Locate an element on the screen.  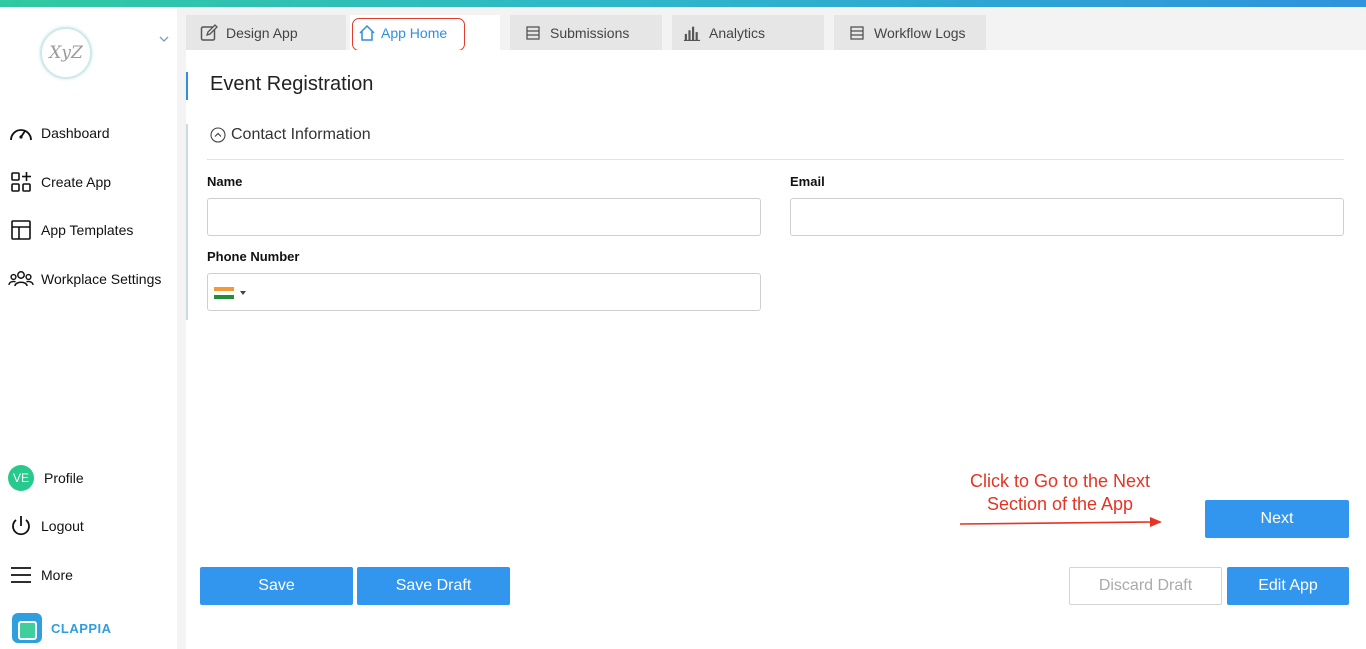
email-label: Email is located at coordinates (807, 181).